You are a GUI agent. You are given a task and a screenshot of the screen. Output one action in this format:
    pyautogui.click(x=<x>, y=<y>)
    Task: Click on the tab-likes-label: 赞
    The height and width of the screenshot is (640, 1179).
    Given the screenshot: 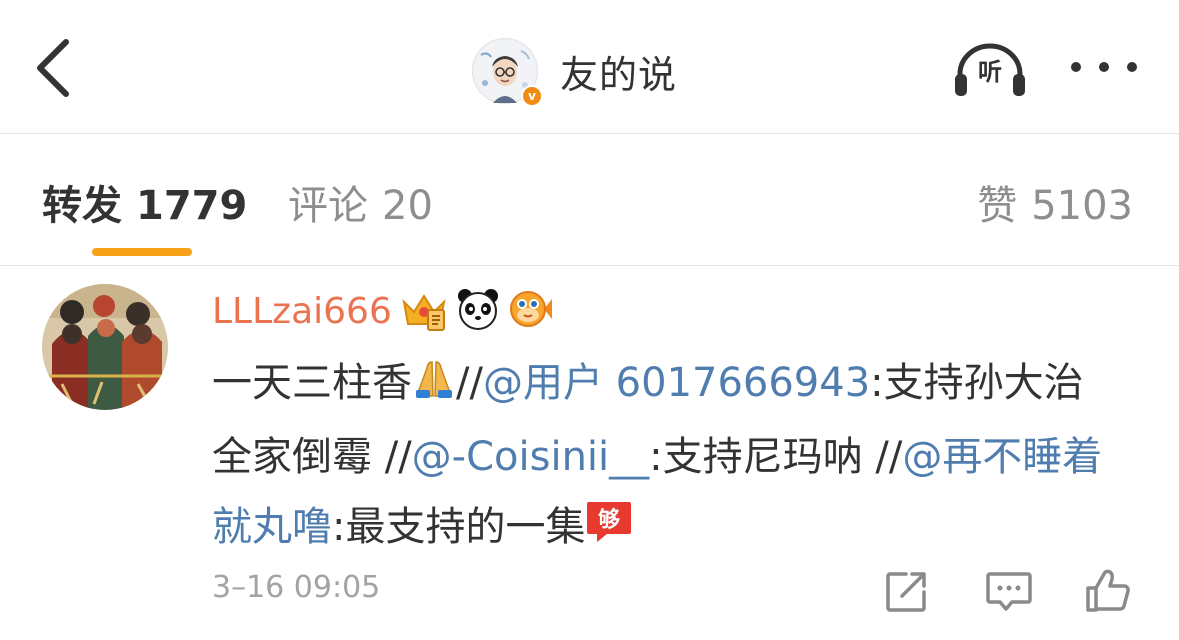 What is the action you would take?
    pyautogui.click(x=997, y=206)
    